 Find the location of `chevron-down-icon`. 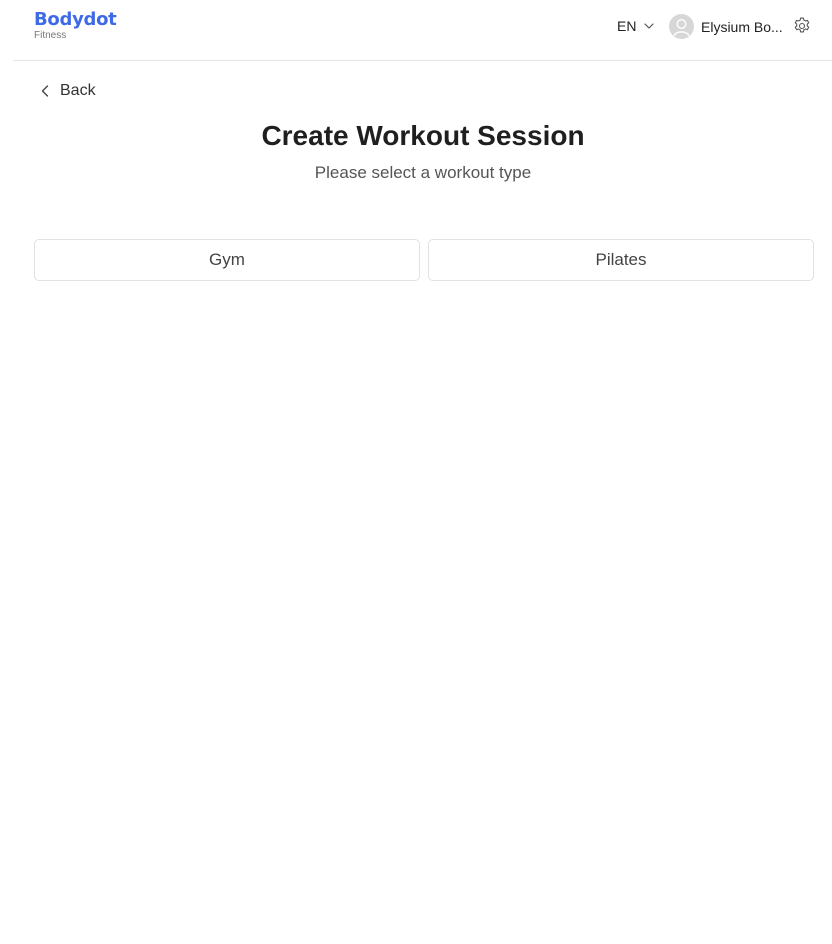

chevron-down-icon is located at coordinates (649, 26).